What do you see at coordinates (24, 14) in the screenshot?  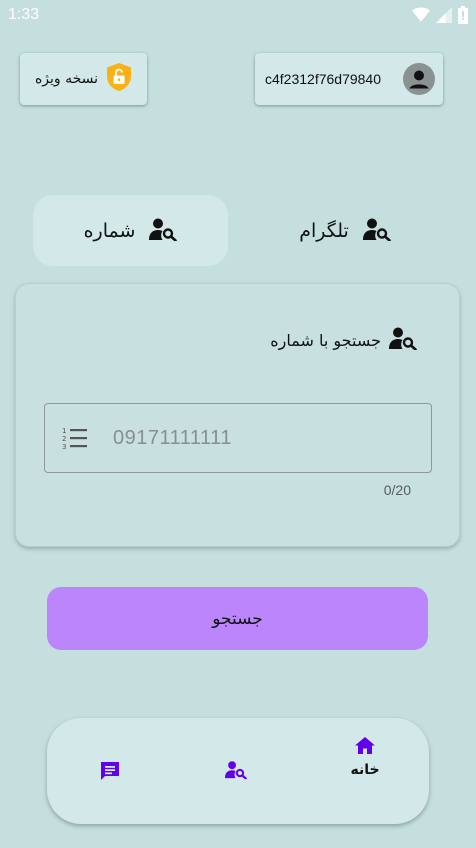 I see `status-time: 1:33` at bounding box center [24, 14].